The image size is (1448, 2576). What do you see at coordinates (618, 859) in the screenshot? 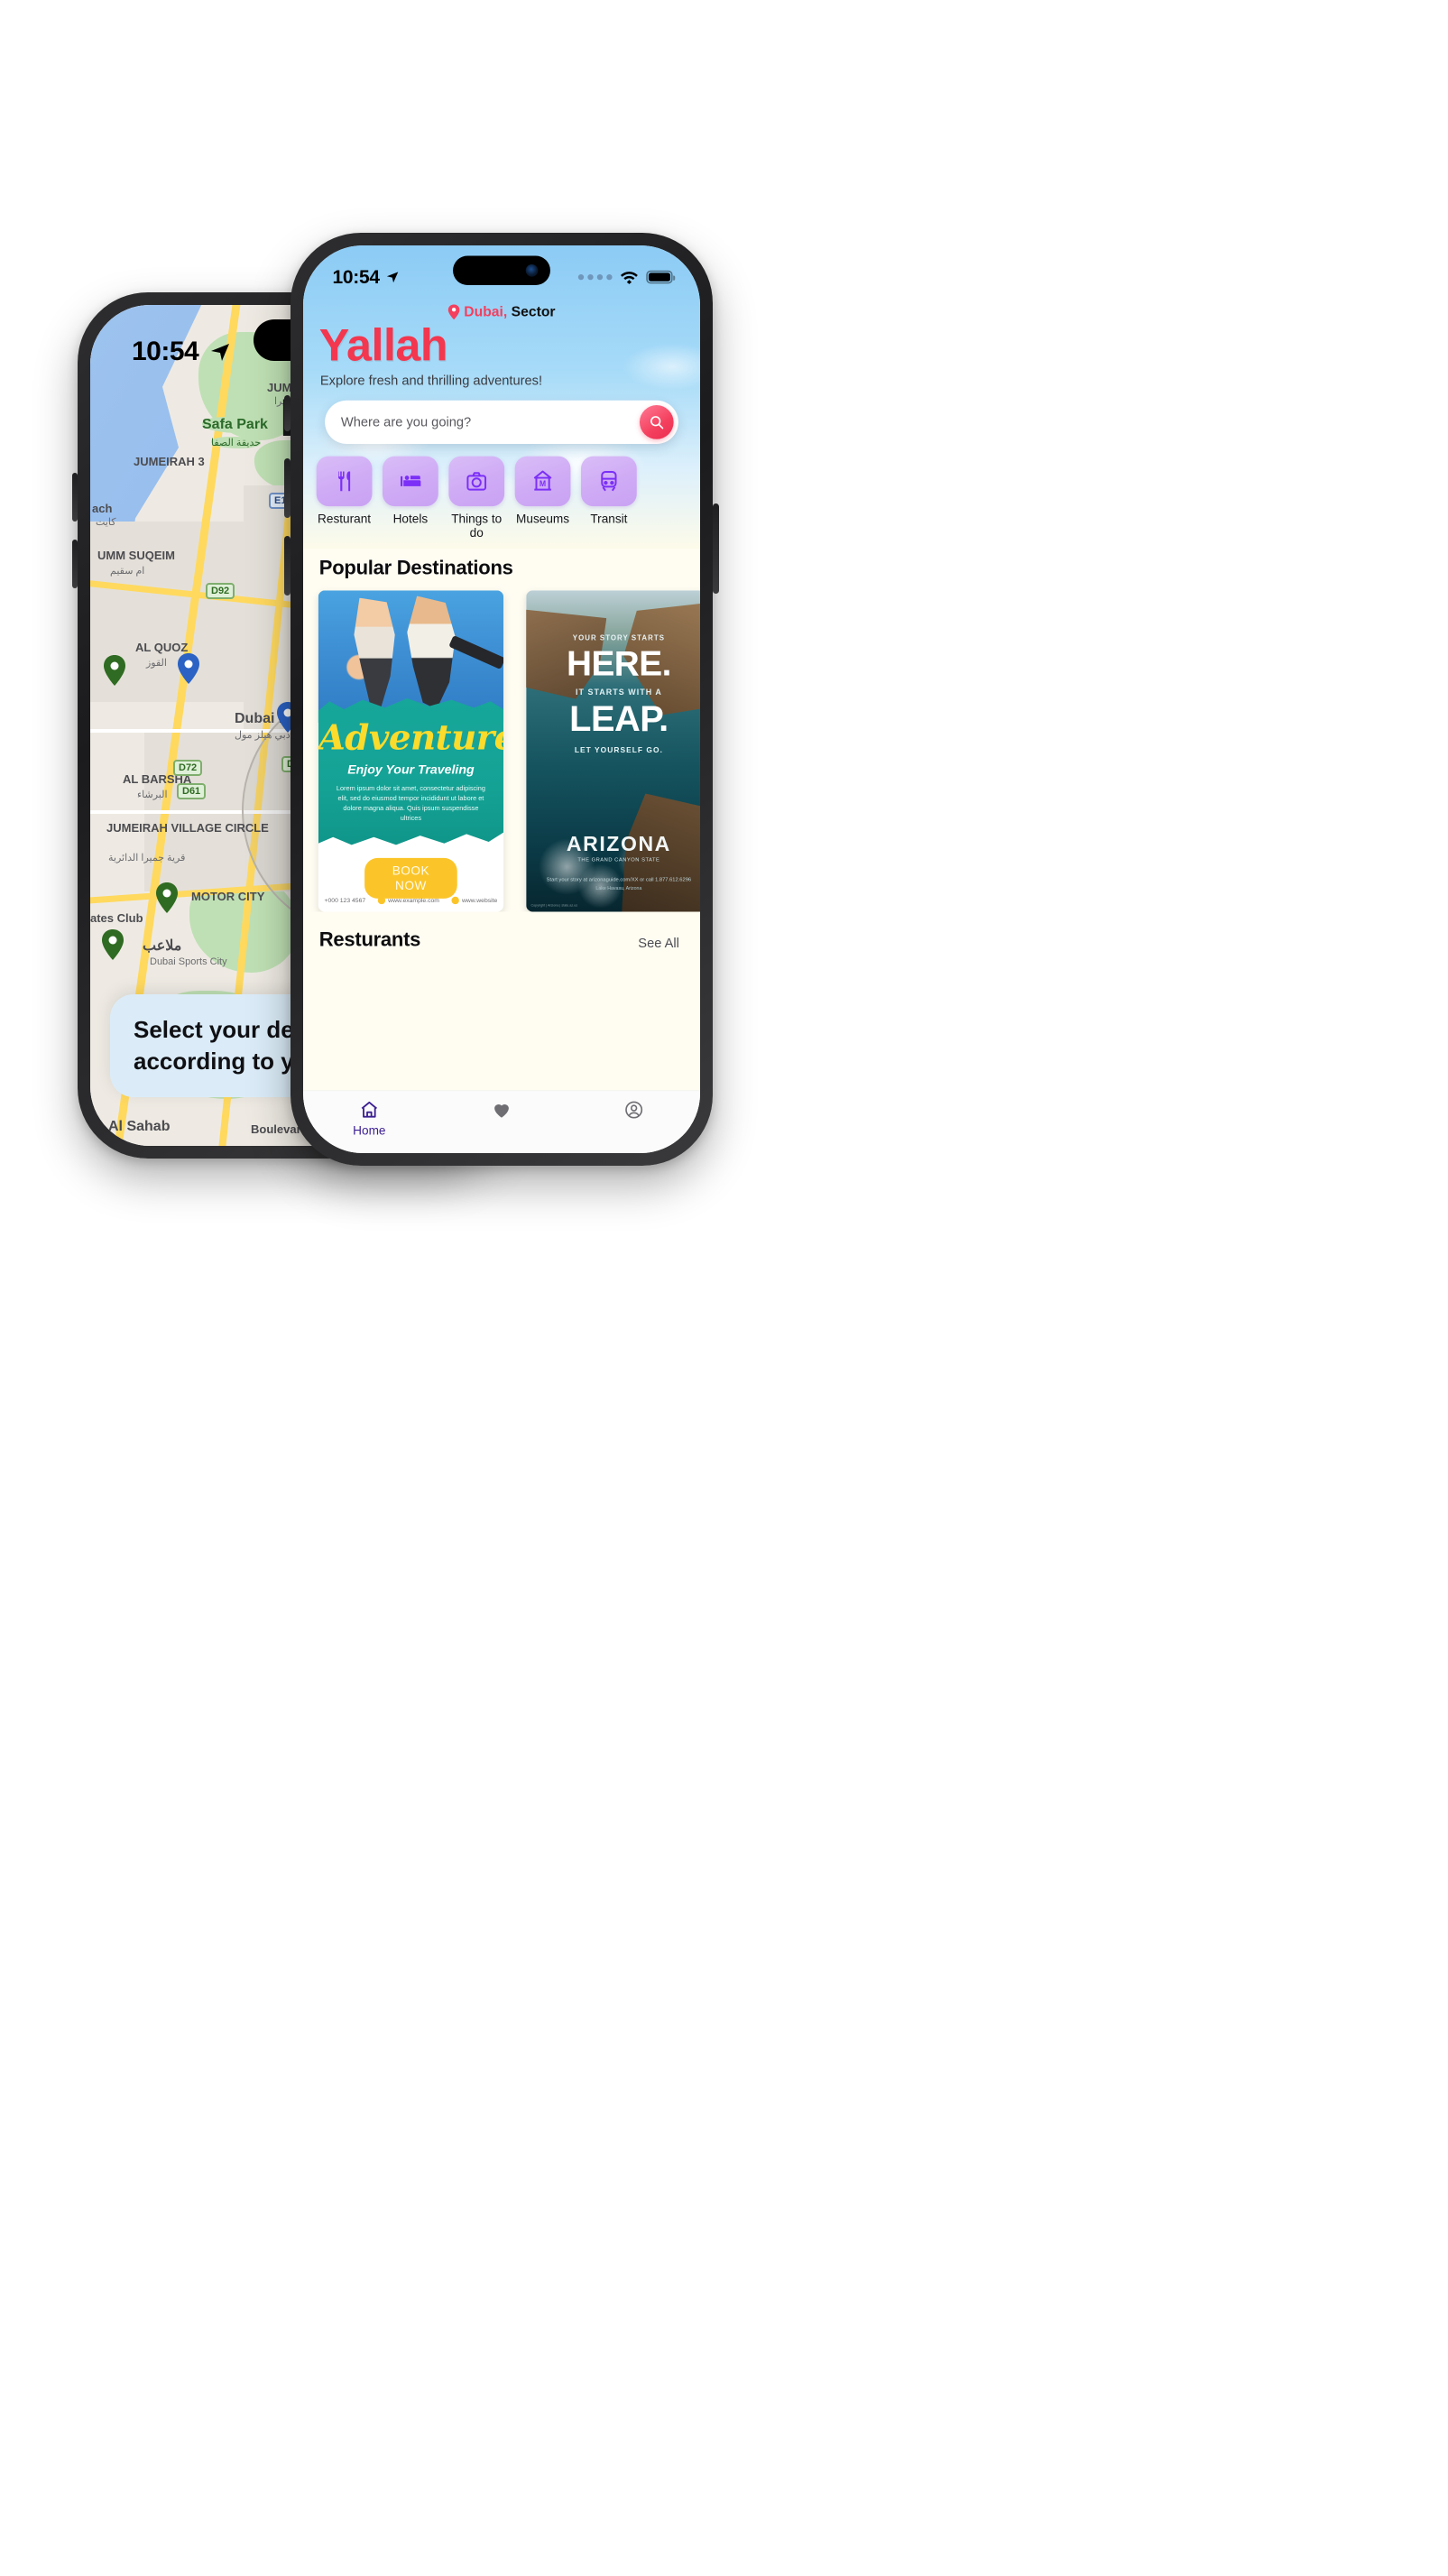
I see `arizona-brand-subtitle: THE GRAND CANYON STATE` at bounding box center [618, 859].